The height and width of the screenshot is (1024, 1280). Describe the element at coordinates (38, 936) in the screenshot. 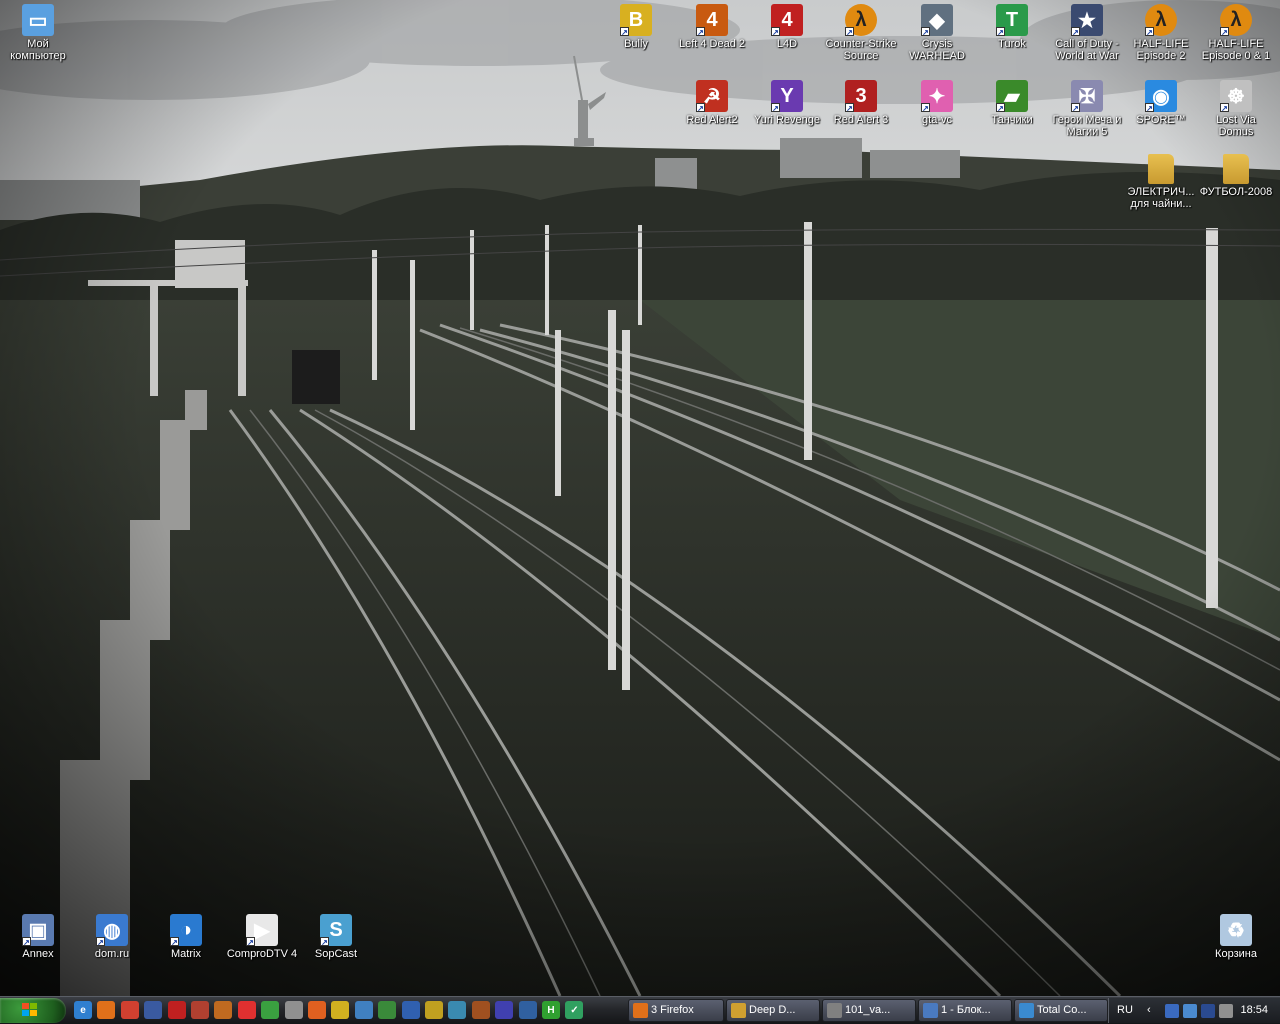

I see `desktop-icon-annex: ▣Annex` at that location.